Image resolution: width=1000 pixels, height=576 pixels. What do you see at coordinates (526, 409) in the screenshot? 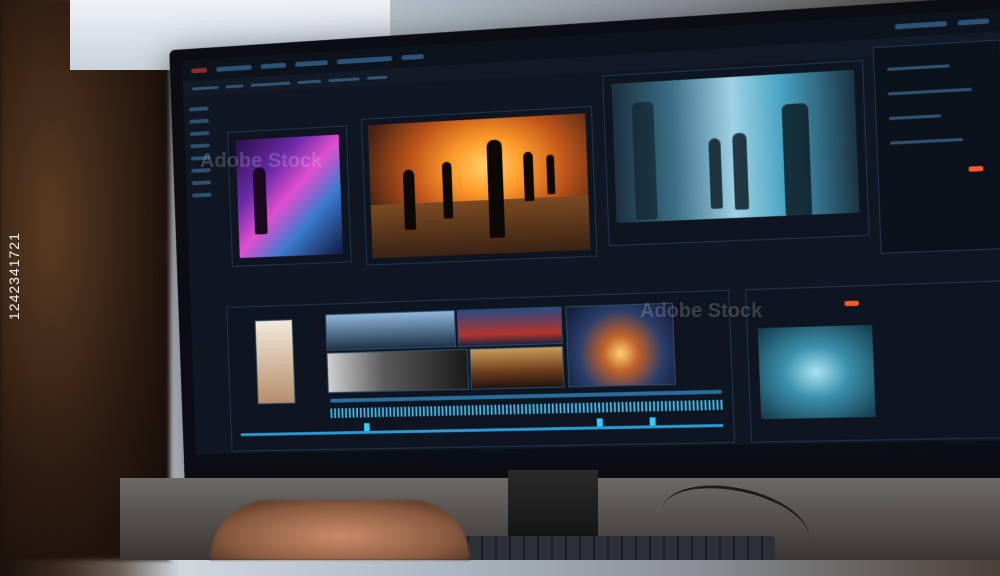
I see `audio-waveform` at bounding box center [526, 409].